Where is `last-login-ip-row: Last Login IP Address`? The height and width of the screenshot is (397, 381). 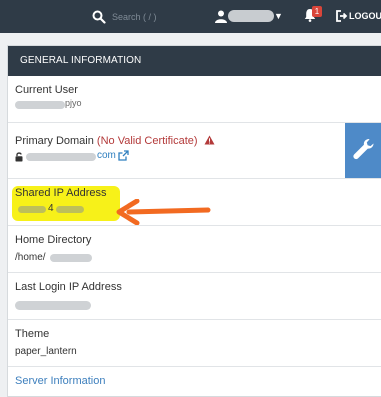 last-login-ip-row: Last Login IP Address is located at coordinates (194, 296).